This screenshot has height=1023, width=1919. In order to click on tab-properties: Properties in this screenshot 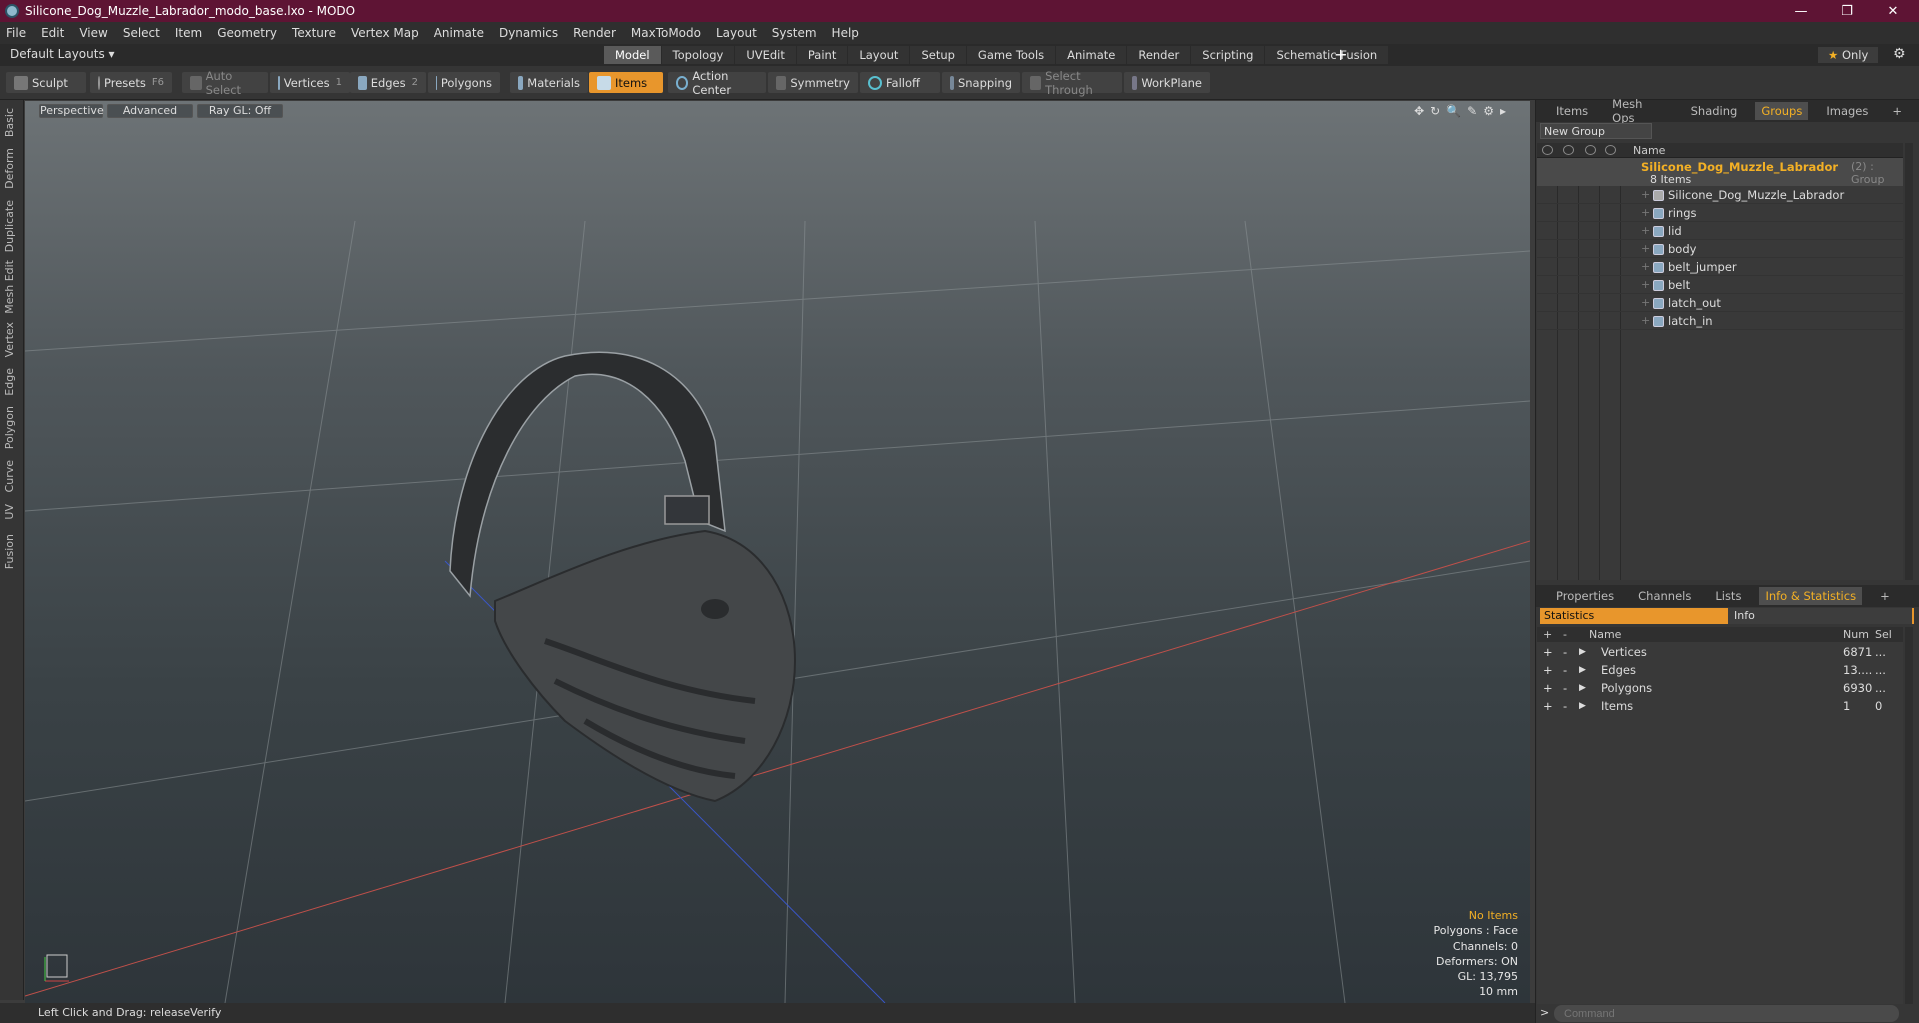, I will do `click(1585, 596)`.